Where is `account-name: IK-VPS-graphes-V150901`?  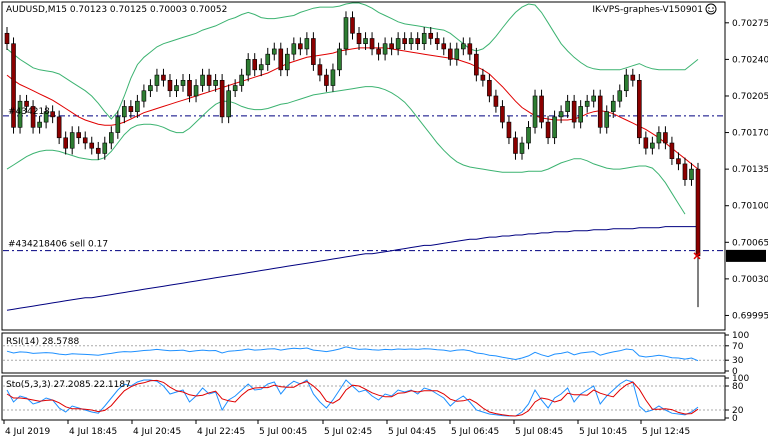
account-name: IK-VPS-graphes-V150901 is located at coordinates (647, 10).